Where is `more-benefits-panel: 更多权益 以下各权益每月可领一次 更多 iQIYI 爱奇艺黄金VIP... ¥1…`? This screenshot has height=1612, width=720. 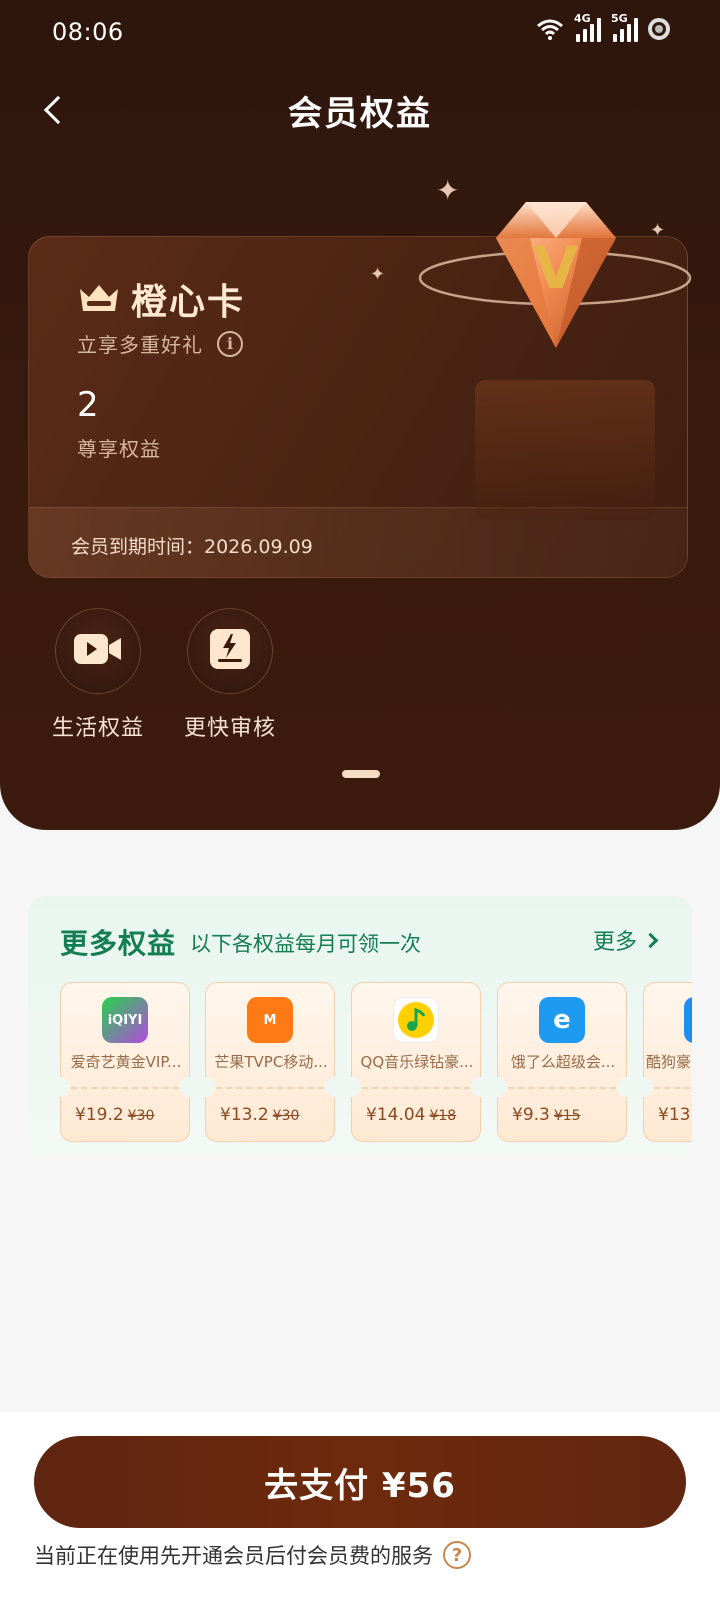 more-benefits-panel: 更多权益 以下各权益每月可领一次 更多 iQIYI 爱奇艺黄金VIP... ¥1… is located at coordinates (360, 1027).